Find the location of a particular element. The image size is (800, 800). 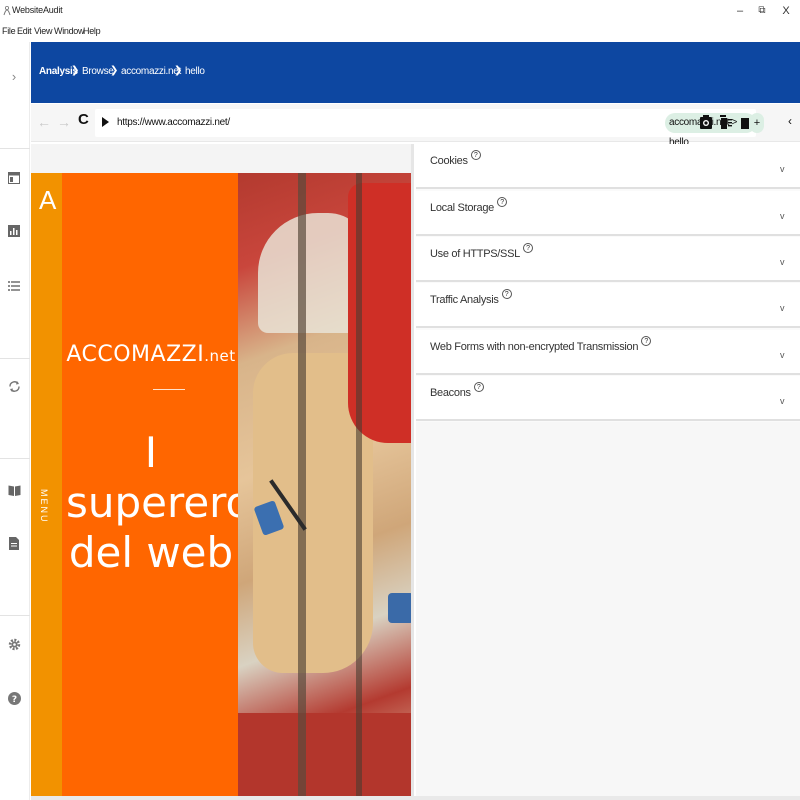

menu-file: File is located at coordinates (9, 31).